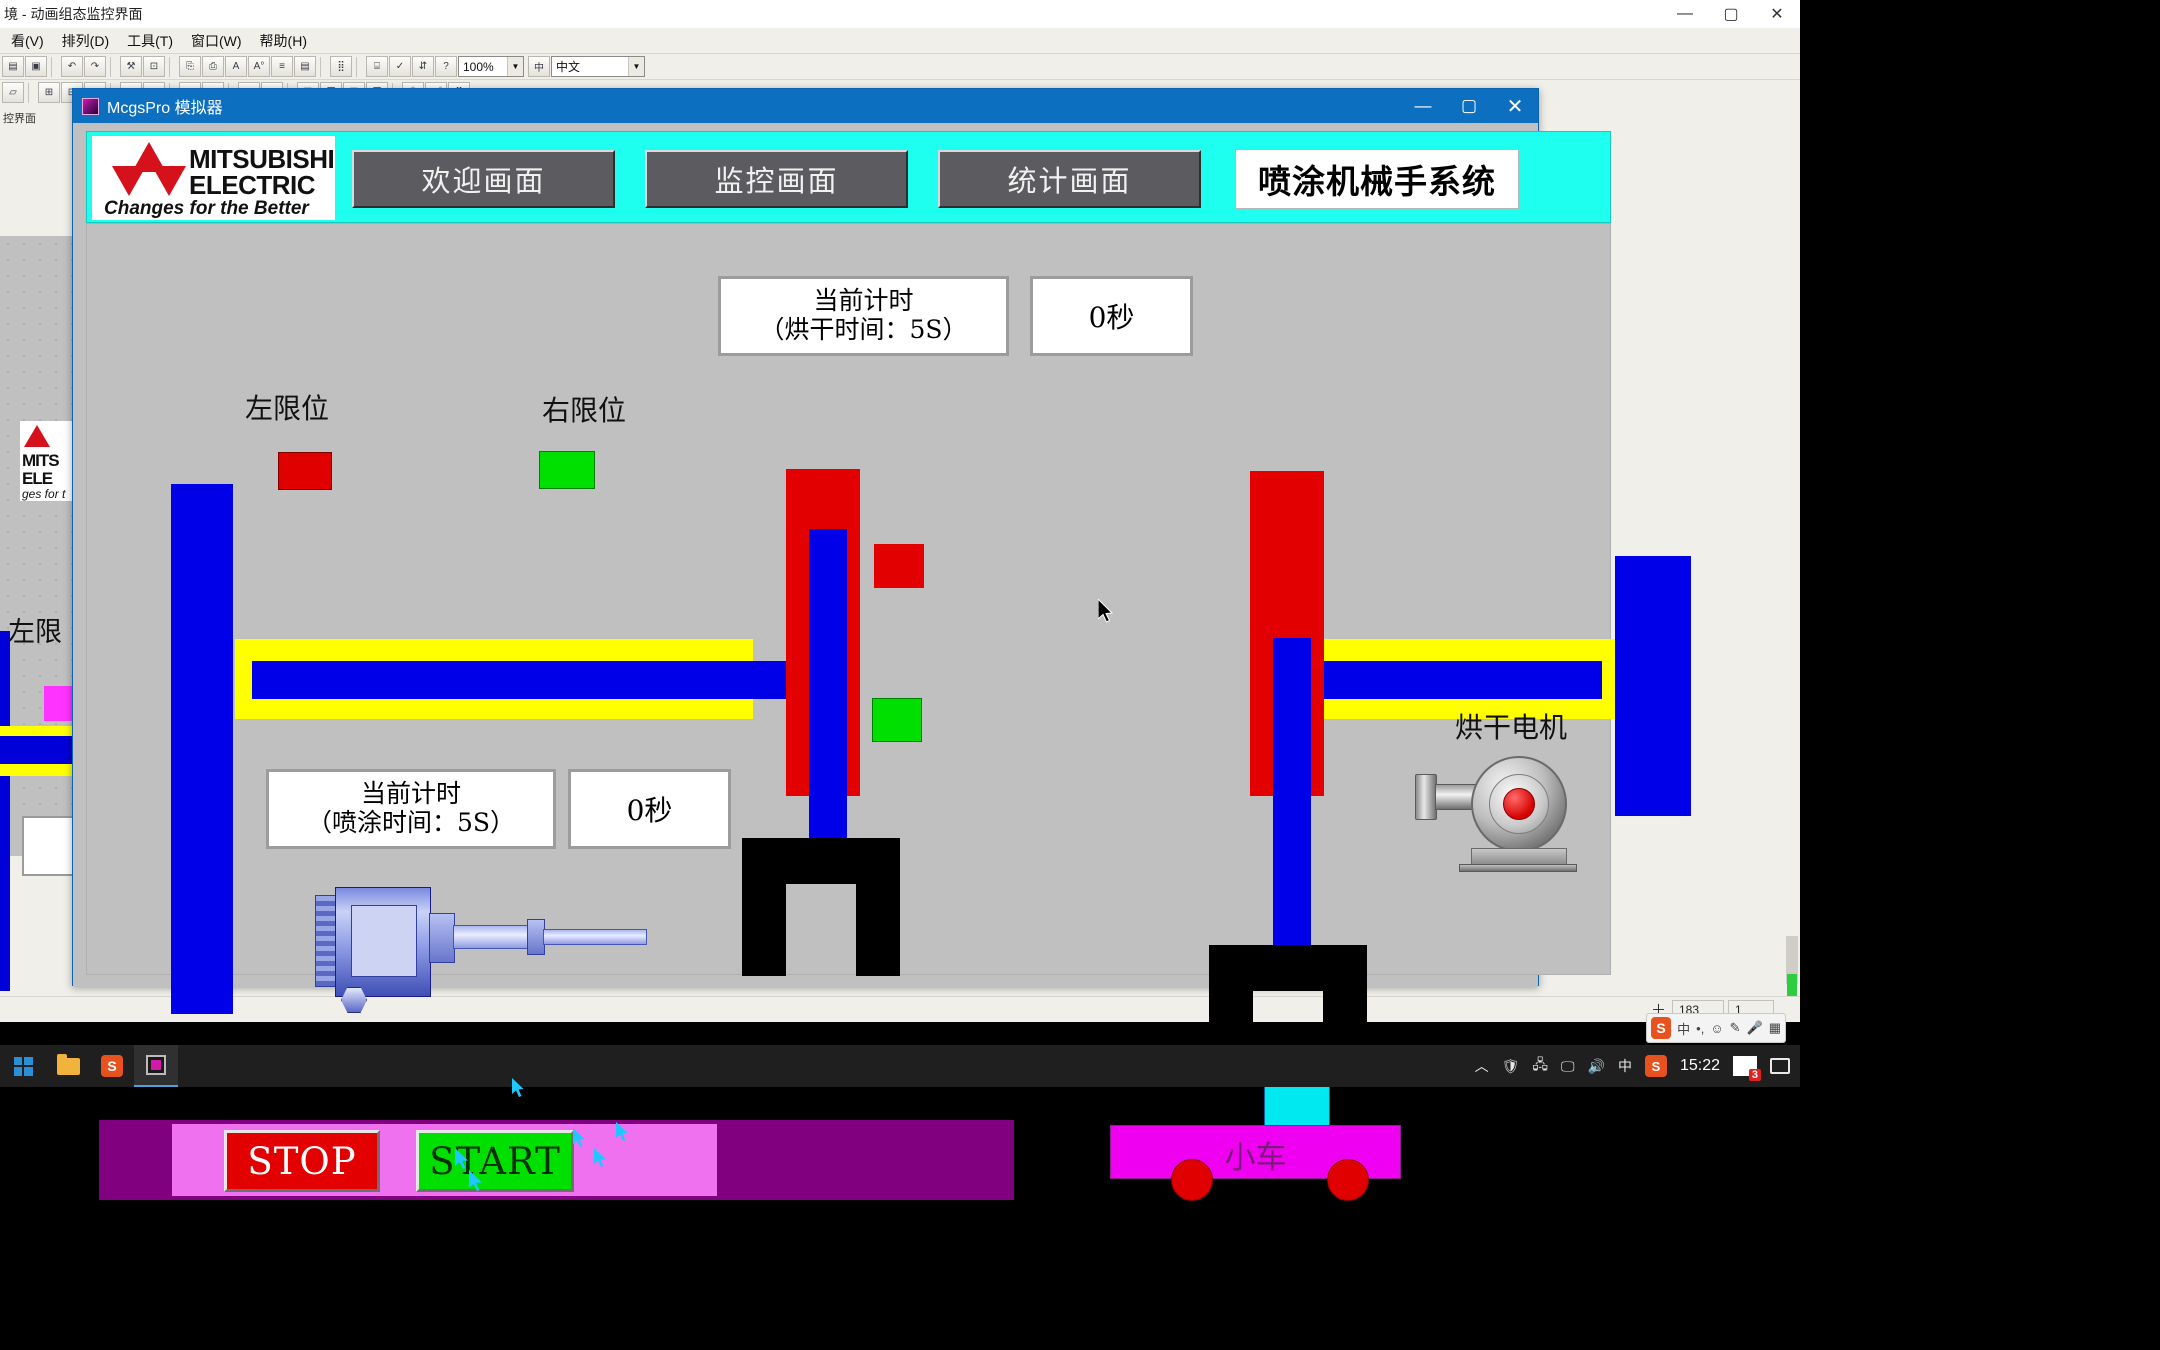 Image resolution: width=2160 pixels, height=1350 pixels. I want to click on tray-security-icon: 🛡, so click(1511, 1066).